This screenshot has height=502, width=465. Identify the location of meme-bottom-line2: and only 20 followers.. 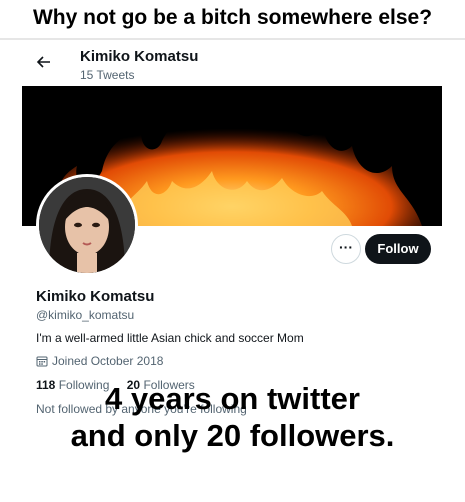
(232, 435).